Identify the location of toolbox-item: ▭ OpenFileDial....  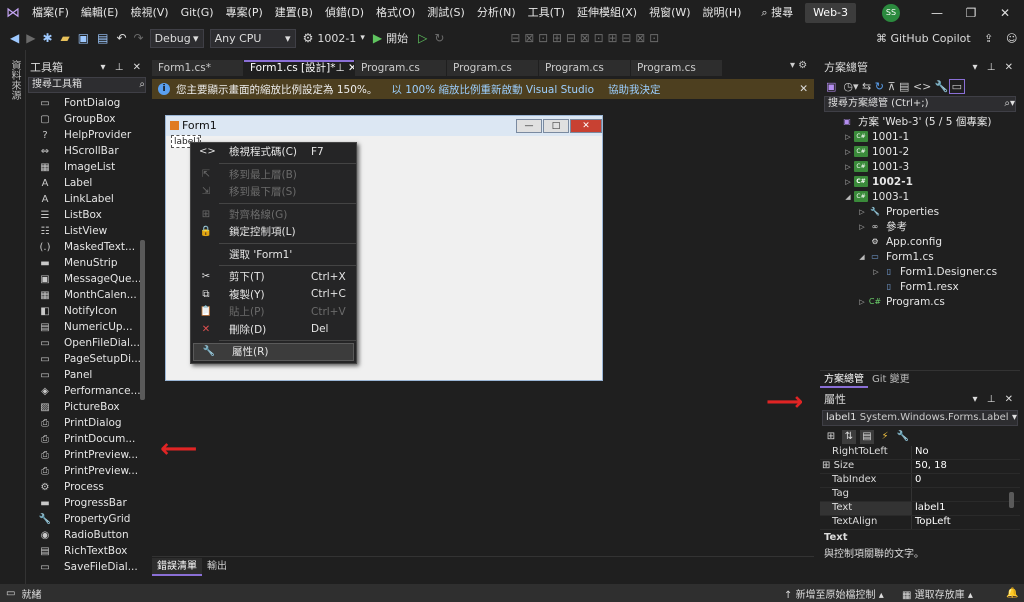
(87, 343).